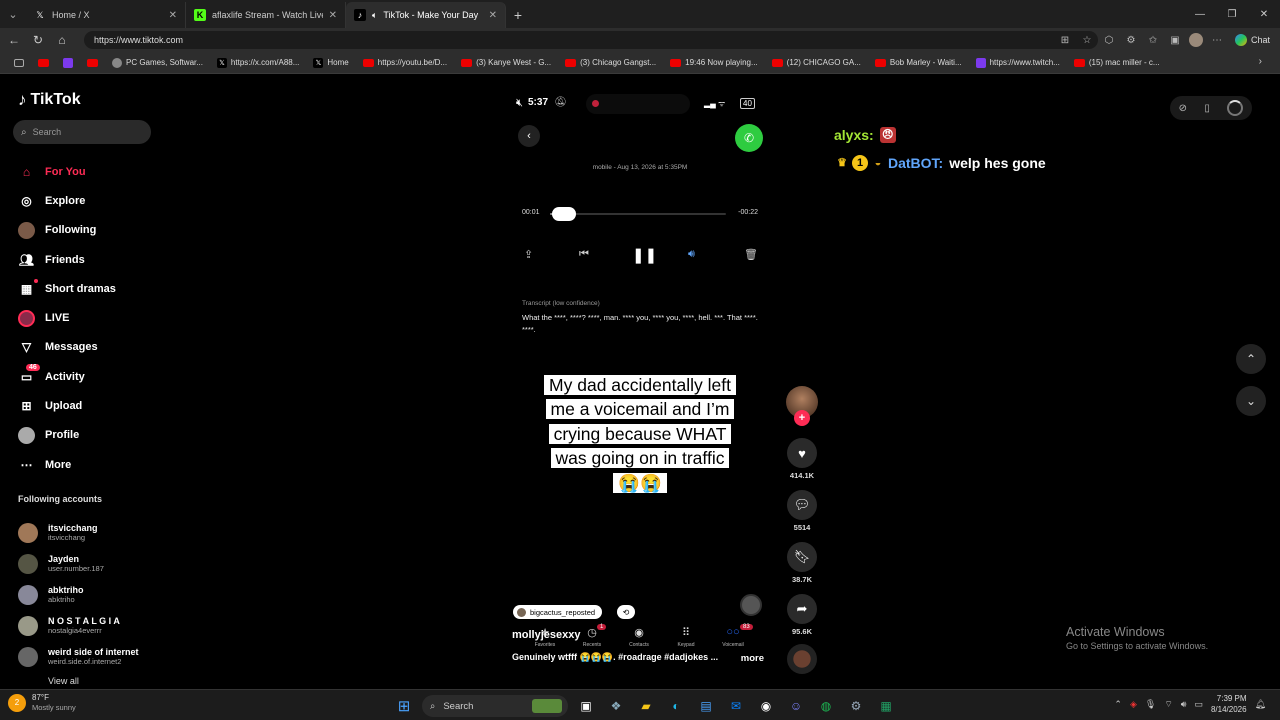 The image size is (1280, 720). What do you see at coordinates (1175, 40) in the screenshot?
I see `collections-icon: ▣` at bounding box center [1175, 40].